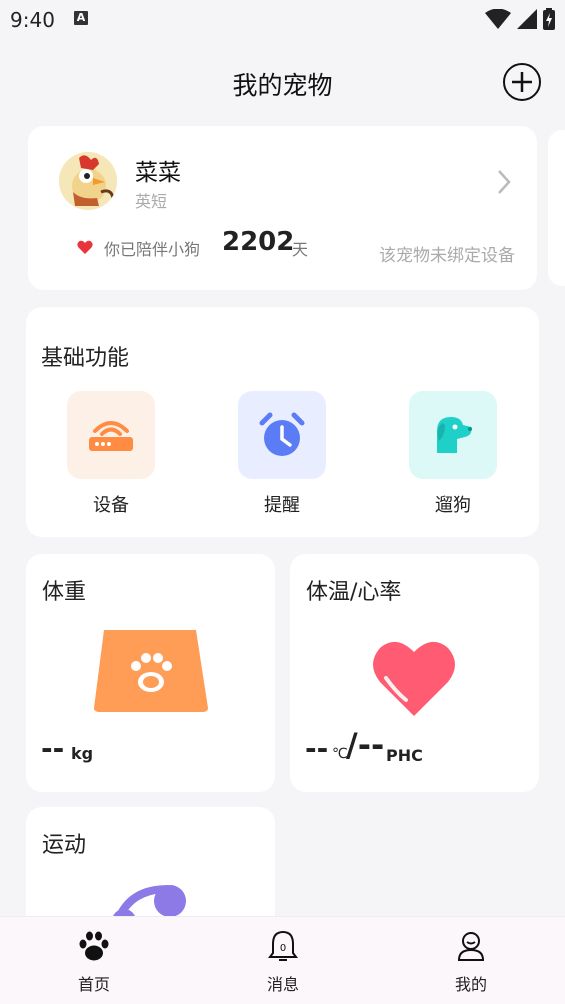 This screenshot has width=565, height=1004. What do you see at coordinates (404, 755) in the screenshot?
I see `heart-rate-unit: PHC` at bounding box center [404, 755].